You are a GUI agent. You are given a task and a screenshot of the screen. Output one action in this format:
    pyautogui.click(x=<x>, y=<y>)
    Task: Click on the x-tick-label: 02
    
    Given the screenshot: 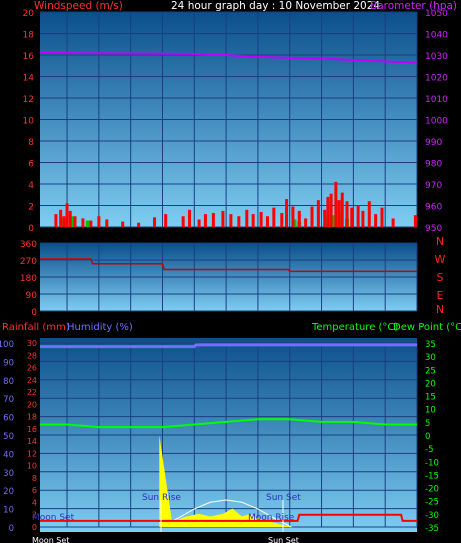 What is the action you would take?
    pyautogui.click(x=66, y=237)
    